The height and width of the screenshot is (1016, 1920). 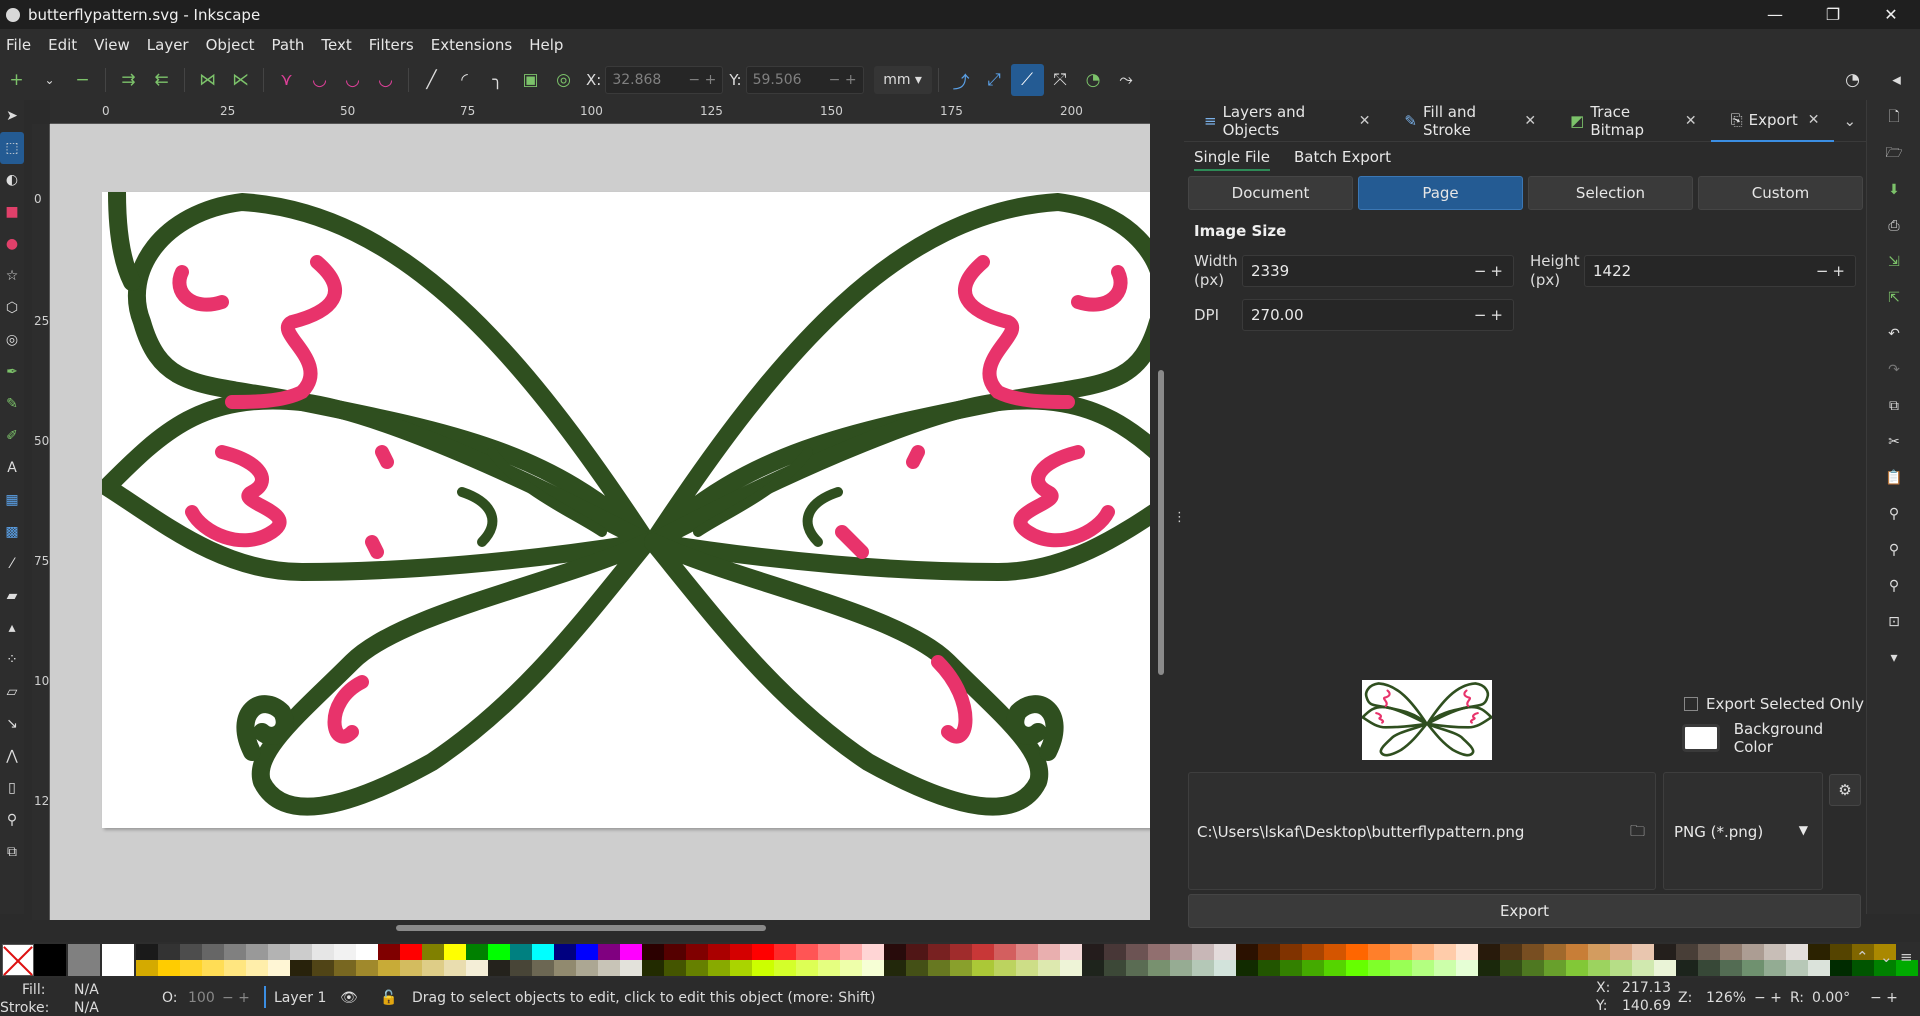 I want to click on star-tool-icon: ☆, so click(x=12, y=276).